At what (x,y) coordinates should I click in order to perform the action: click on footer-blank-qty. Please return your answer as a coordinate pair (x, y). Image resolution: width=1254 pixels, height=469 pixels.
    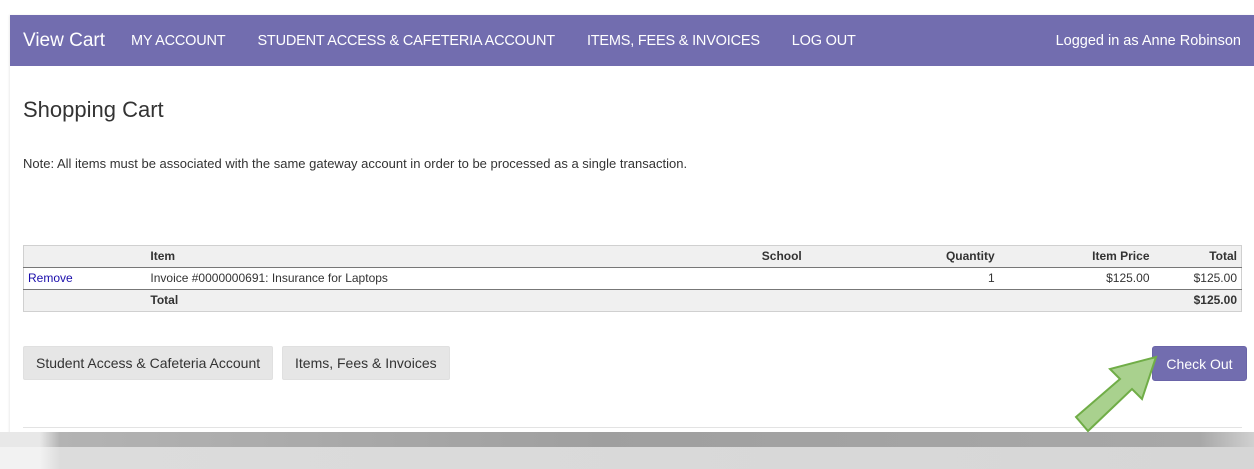
    Looking at the image, I should click on (902, 301).